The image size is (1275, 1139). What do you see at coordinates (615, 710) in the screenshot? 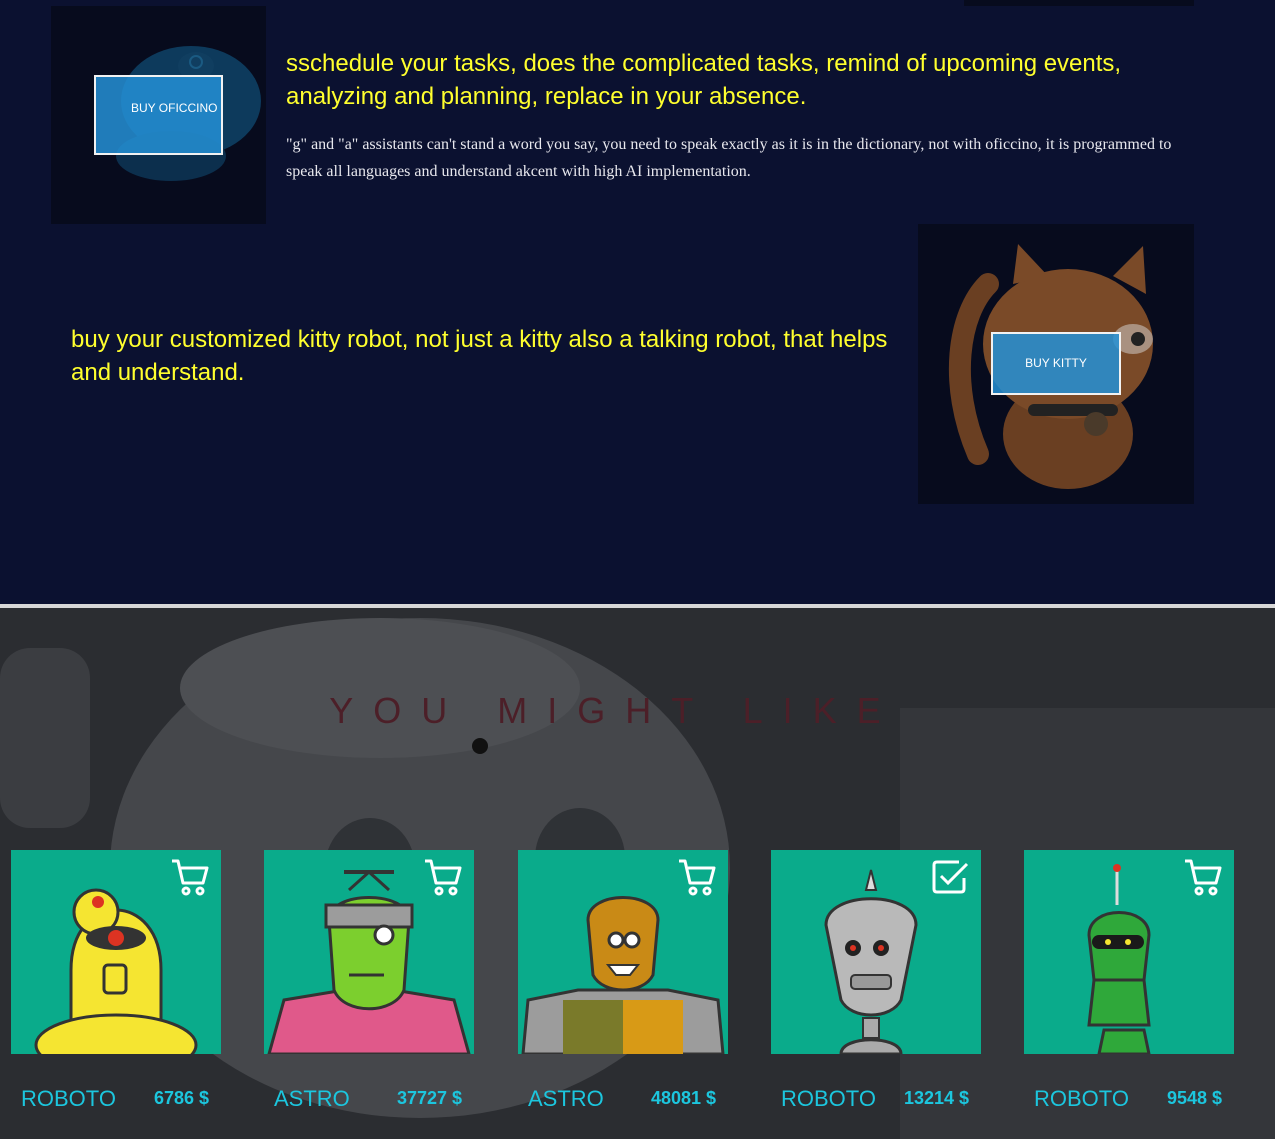
I see `you-might-like-heading: YOU MIGHT LIKE` at bounding box center [615, 710].